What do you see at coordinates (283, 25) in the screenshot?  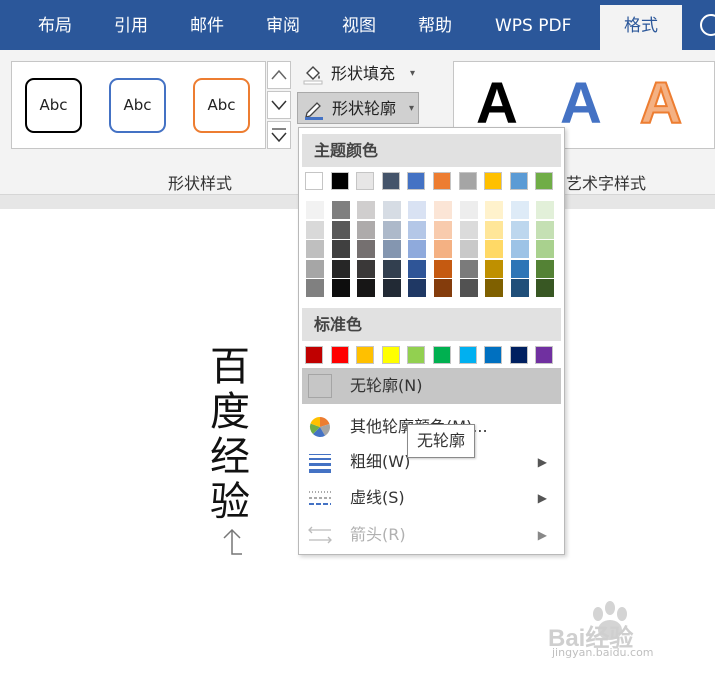 I see `tab-review: 审阅` at bounding box center [283, 25].